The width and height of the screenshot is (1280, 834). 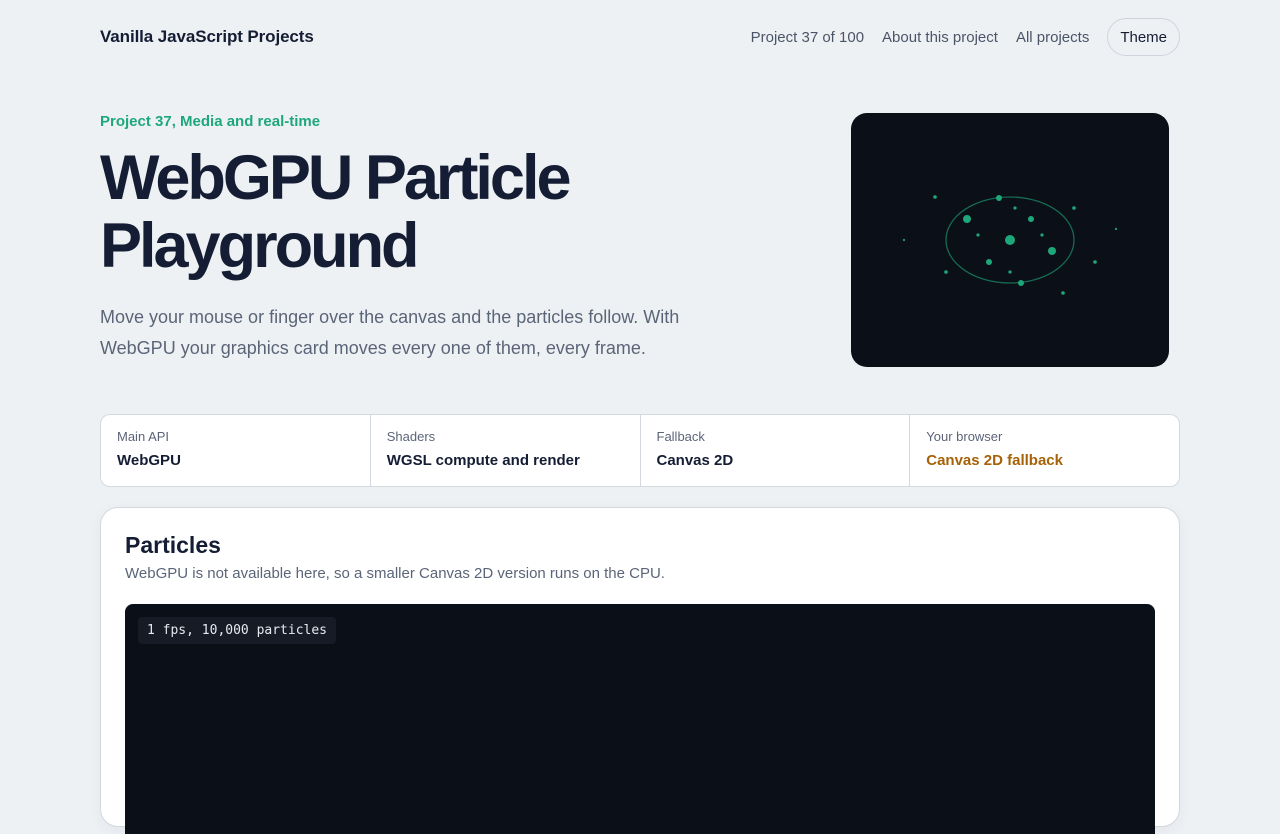 I want to click on stat-label: Your browser, so click(x=964, y=436).